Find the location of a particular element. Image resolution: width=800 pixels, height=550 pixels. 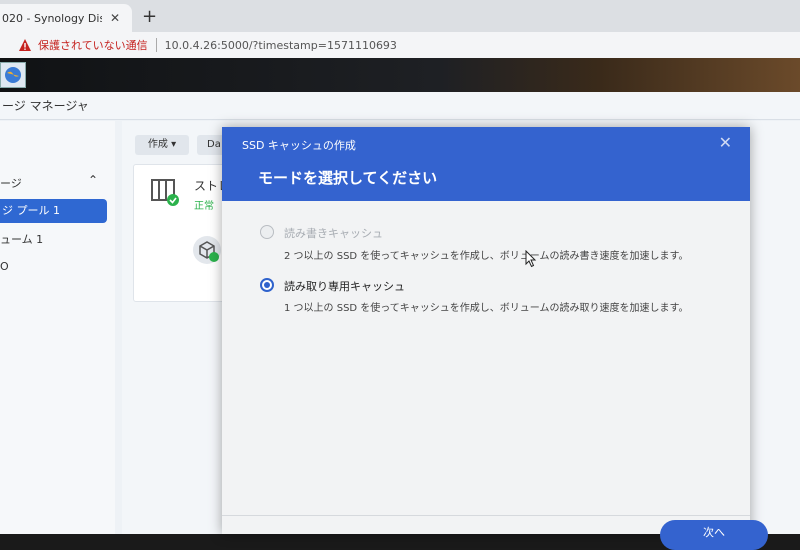

url-text: 10.0.4.26:5000/?timestamp=1571110693 is located at coordinates (281, 45).